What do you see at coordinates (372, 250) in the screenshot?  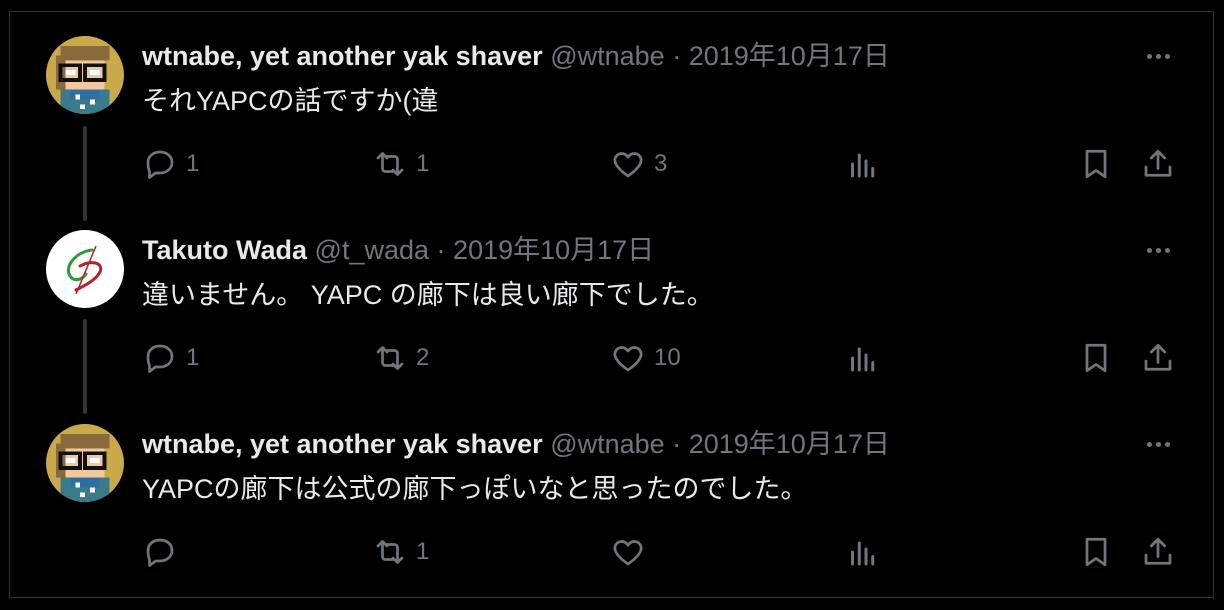 I see `handle: @t_wada` at bounding box center [372, 250].